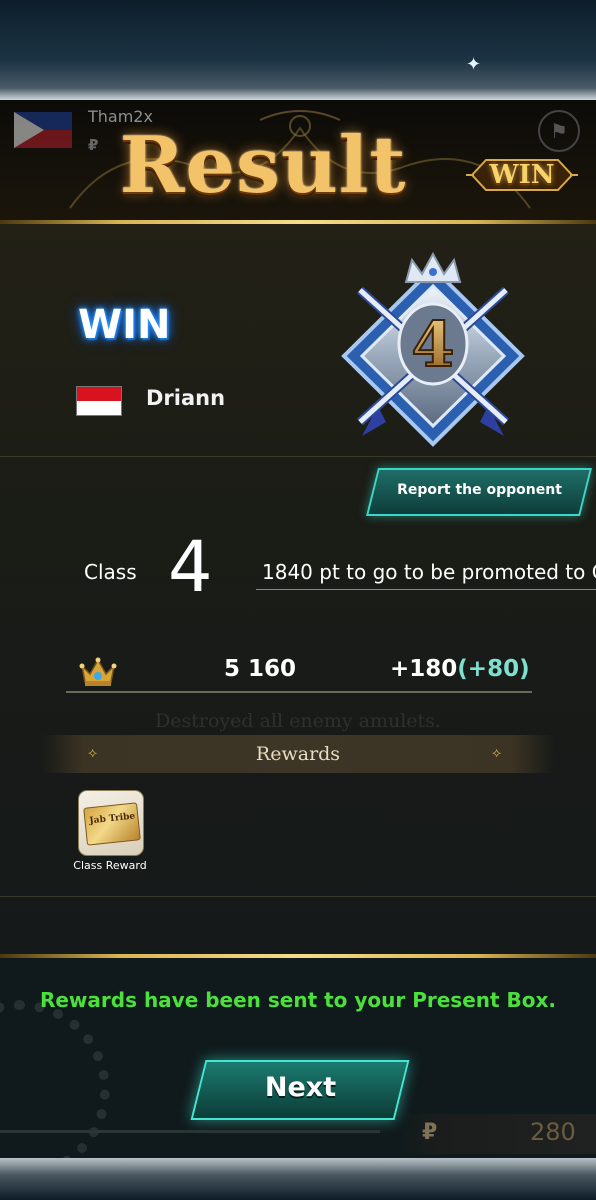 Image resolution: width=596 pixels, height=1200 pixels. What do you see at coordinates (298, 956) in the screenshot?
I see `panel-bottom-border` at bounding box center [298, 956].